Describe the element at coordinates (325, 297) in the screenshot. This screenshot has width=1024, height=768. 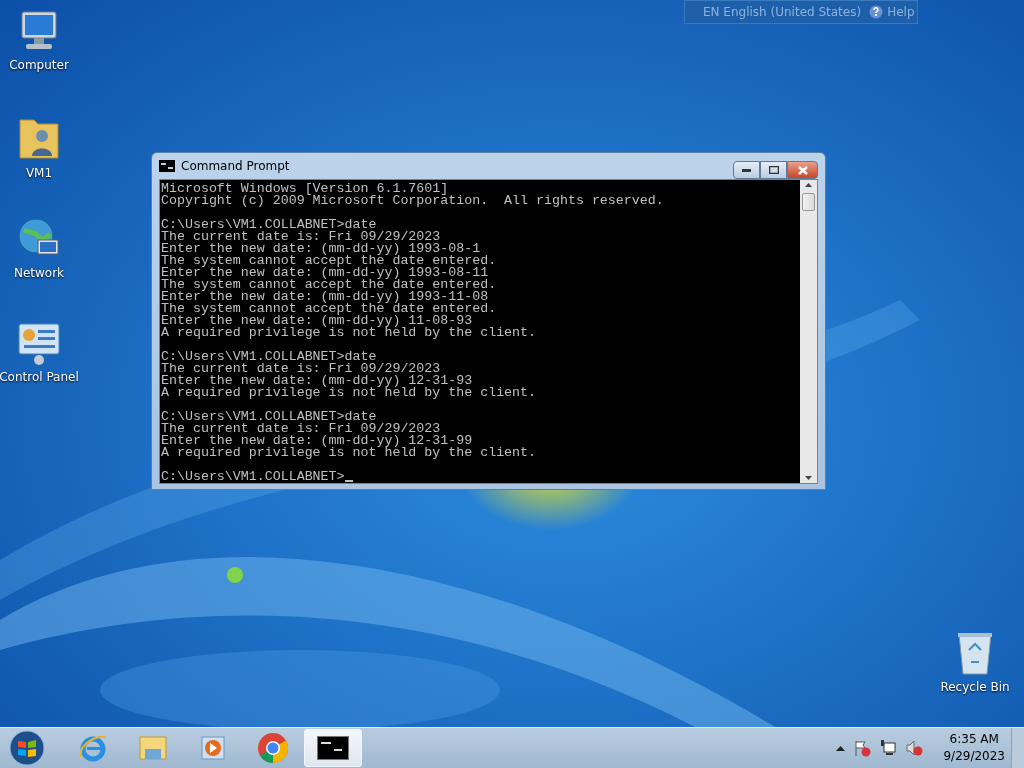
I see `console-line: Enter the new date: (mm-dd-yy) 1993-11-08` at that location.